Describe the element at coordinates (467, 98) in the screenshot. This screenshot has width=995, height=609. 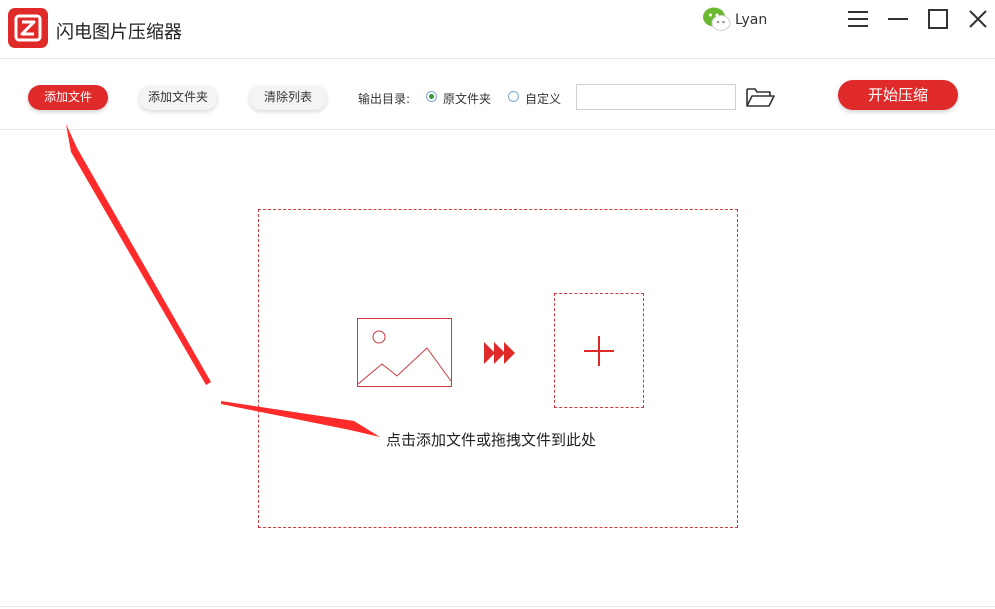
I see `radio-original-folder-label: 原文件夹` at that location.